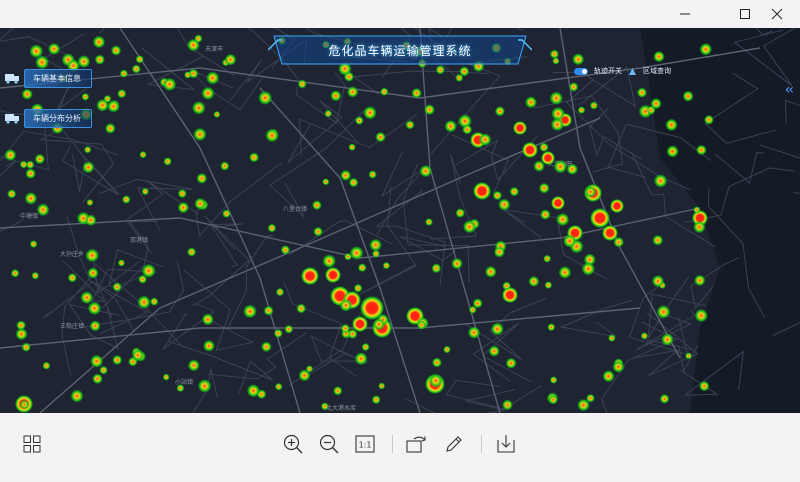  What do you see at coordinates (72, 326) in the screenshot?
I see `place-label: 王稳庄镇` at bounding box center [72, 326].